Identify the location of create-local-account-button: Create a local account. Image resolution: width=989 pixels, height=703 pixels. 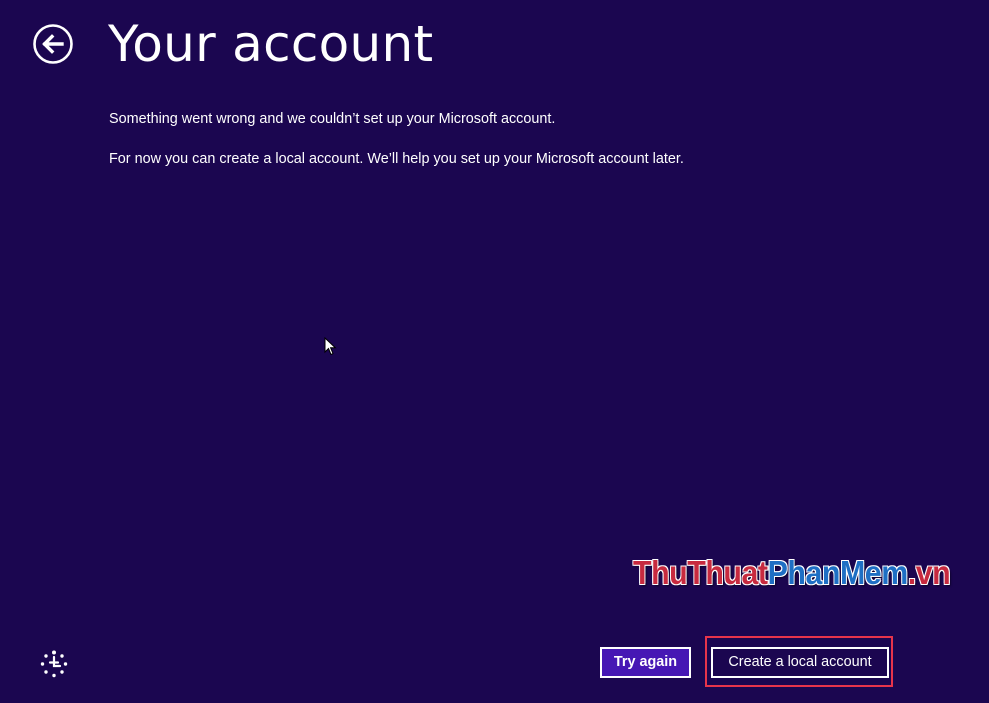
(800, 662).